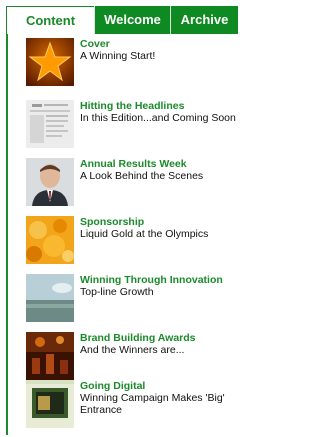  I want to click on item-title: Hitting the Headlines, so click(132, 106).